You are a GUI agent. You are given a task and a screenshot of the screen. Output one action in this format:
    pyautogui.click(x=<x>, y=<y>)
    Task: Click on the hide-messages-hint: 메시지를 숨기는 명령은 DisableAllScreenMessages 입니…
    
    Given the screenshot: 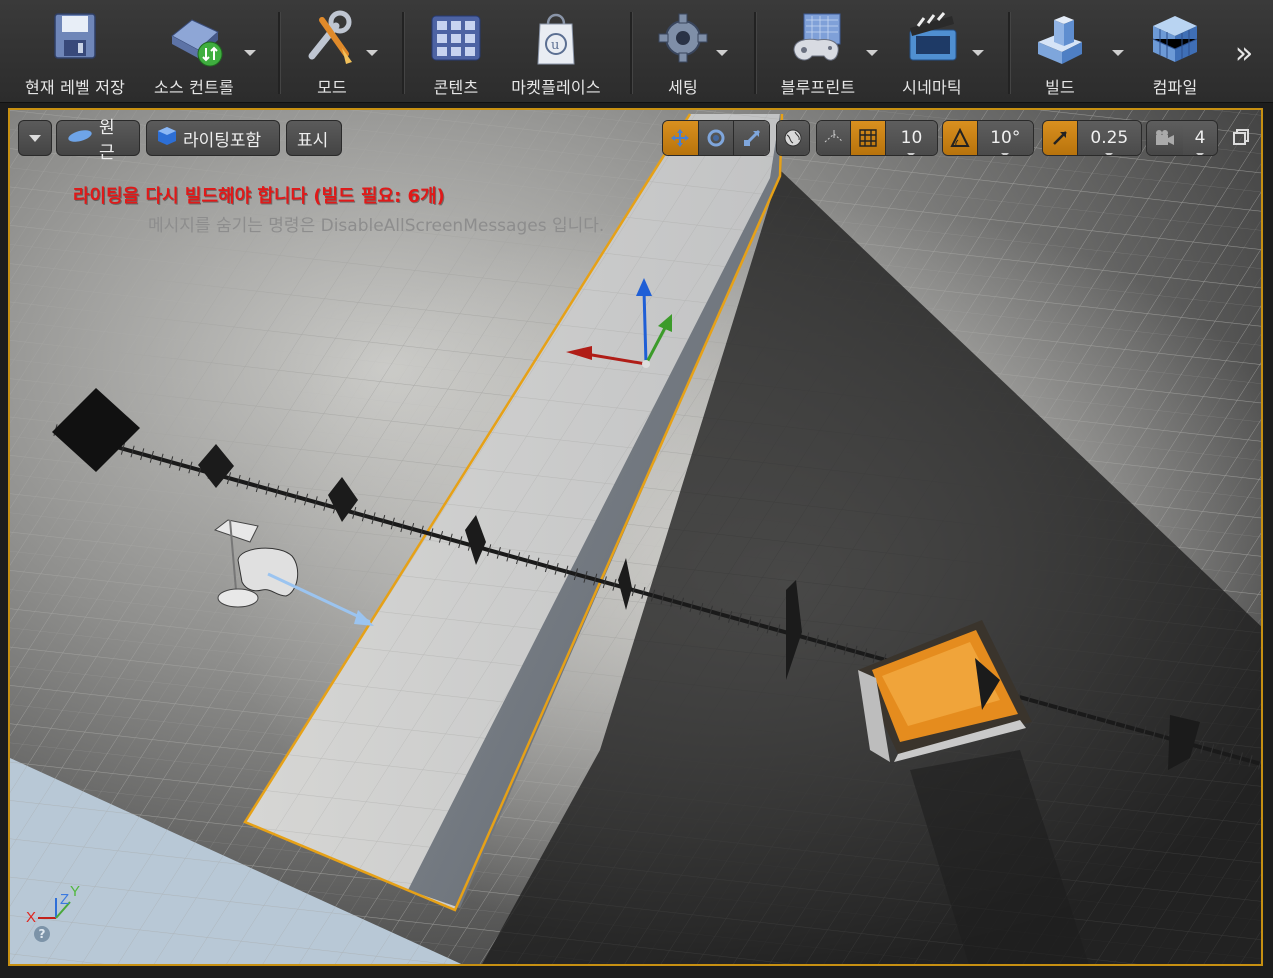 What is the action you would take?
    pyautogui.click(x=376, y=226)
    